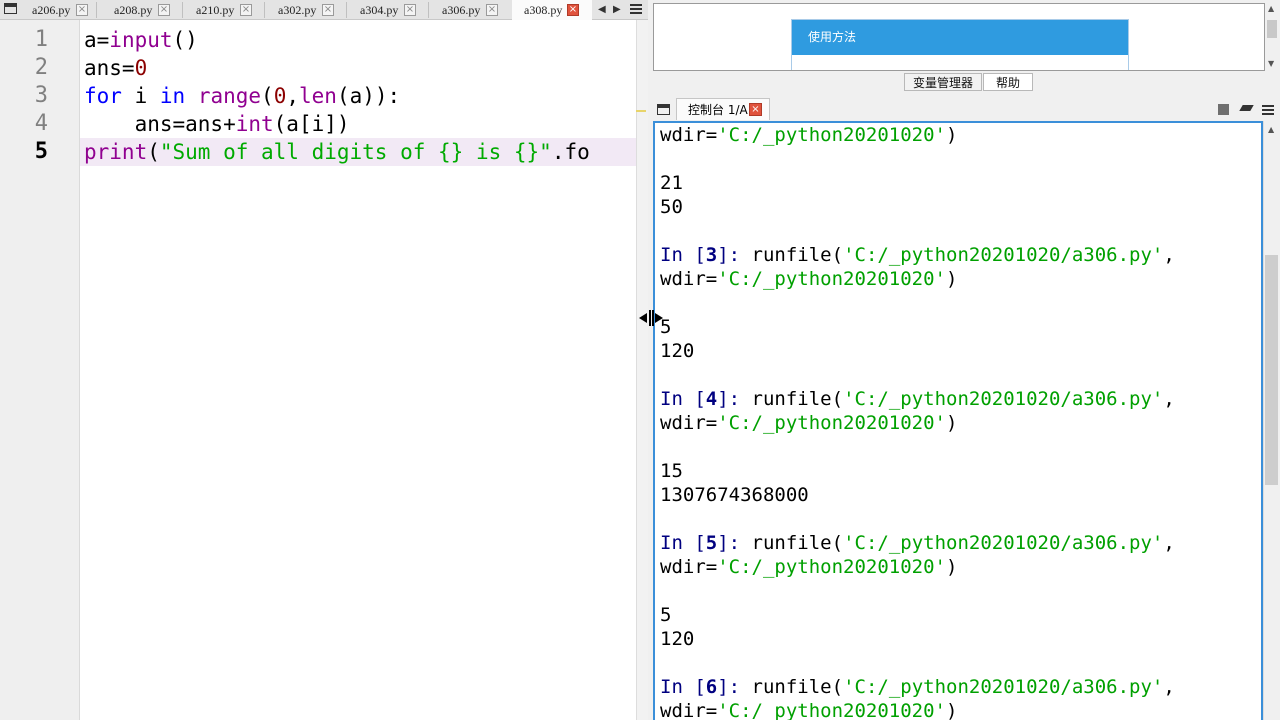 This screenshot has height=720, width=1280. I want to click on tab-a210: a210.py ×, so click(222, 10).